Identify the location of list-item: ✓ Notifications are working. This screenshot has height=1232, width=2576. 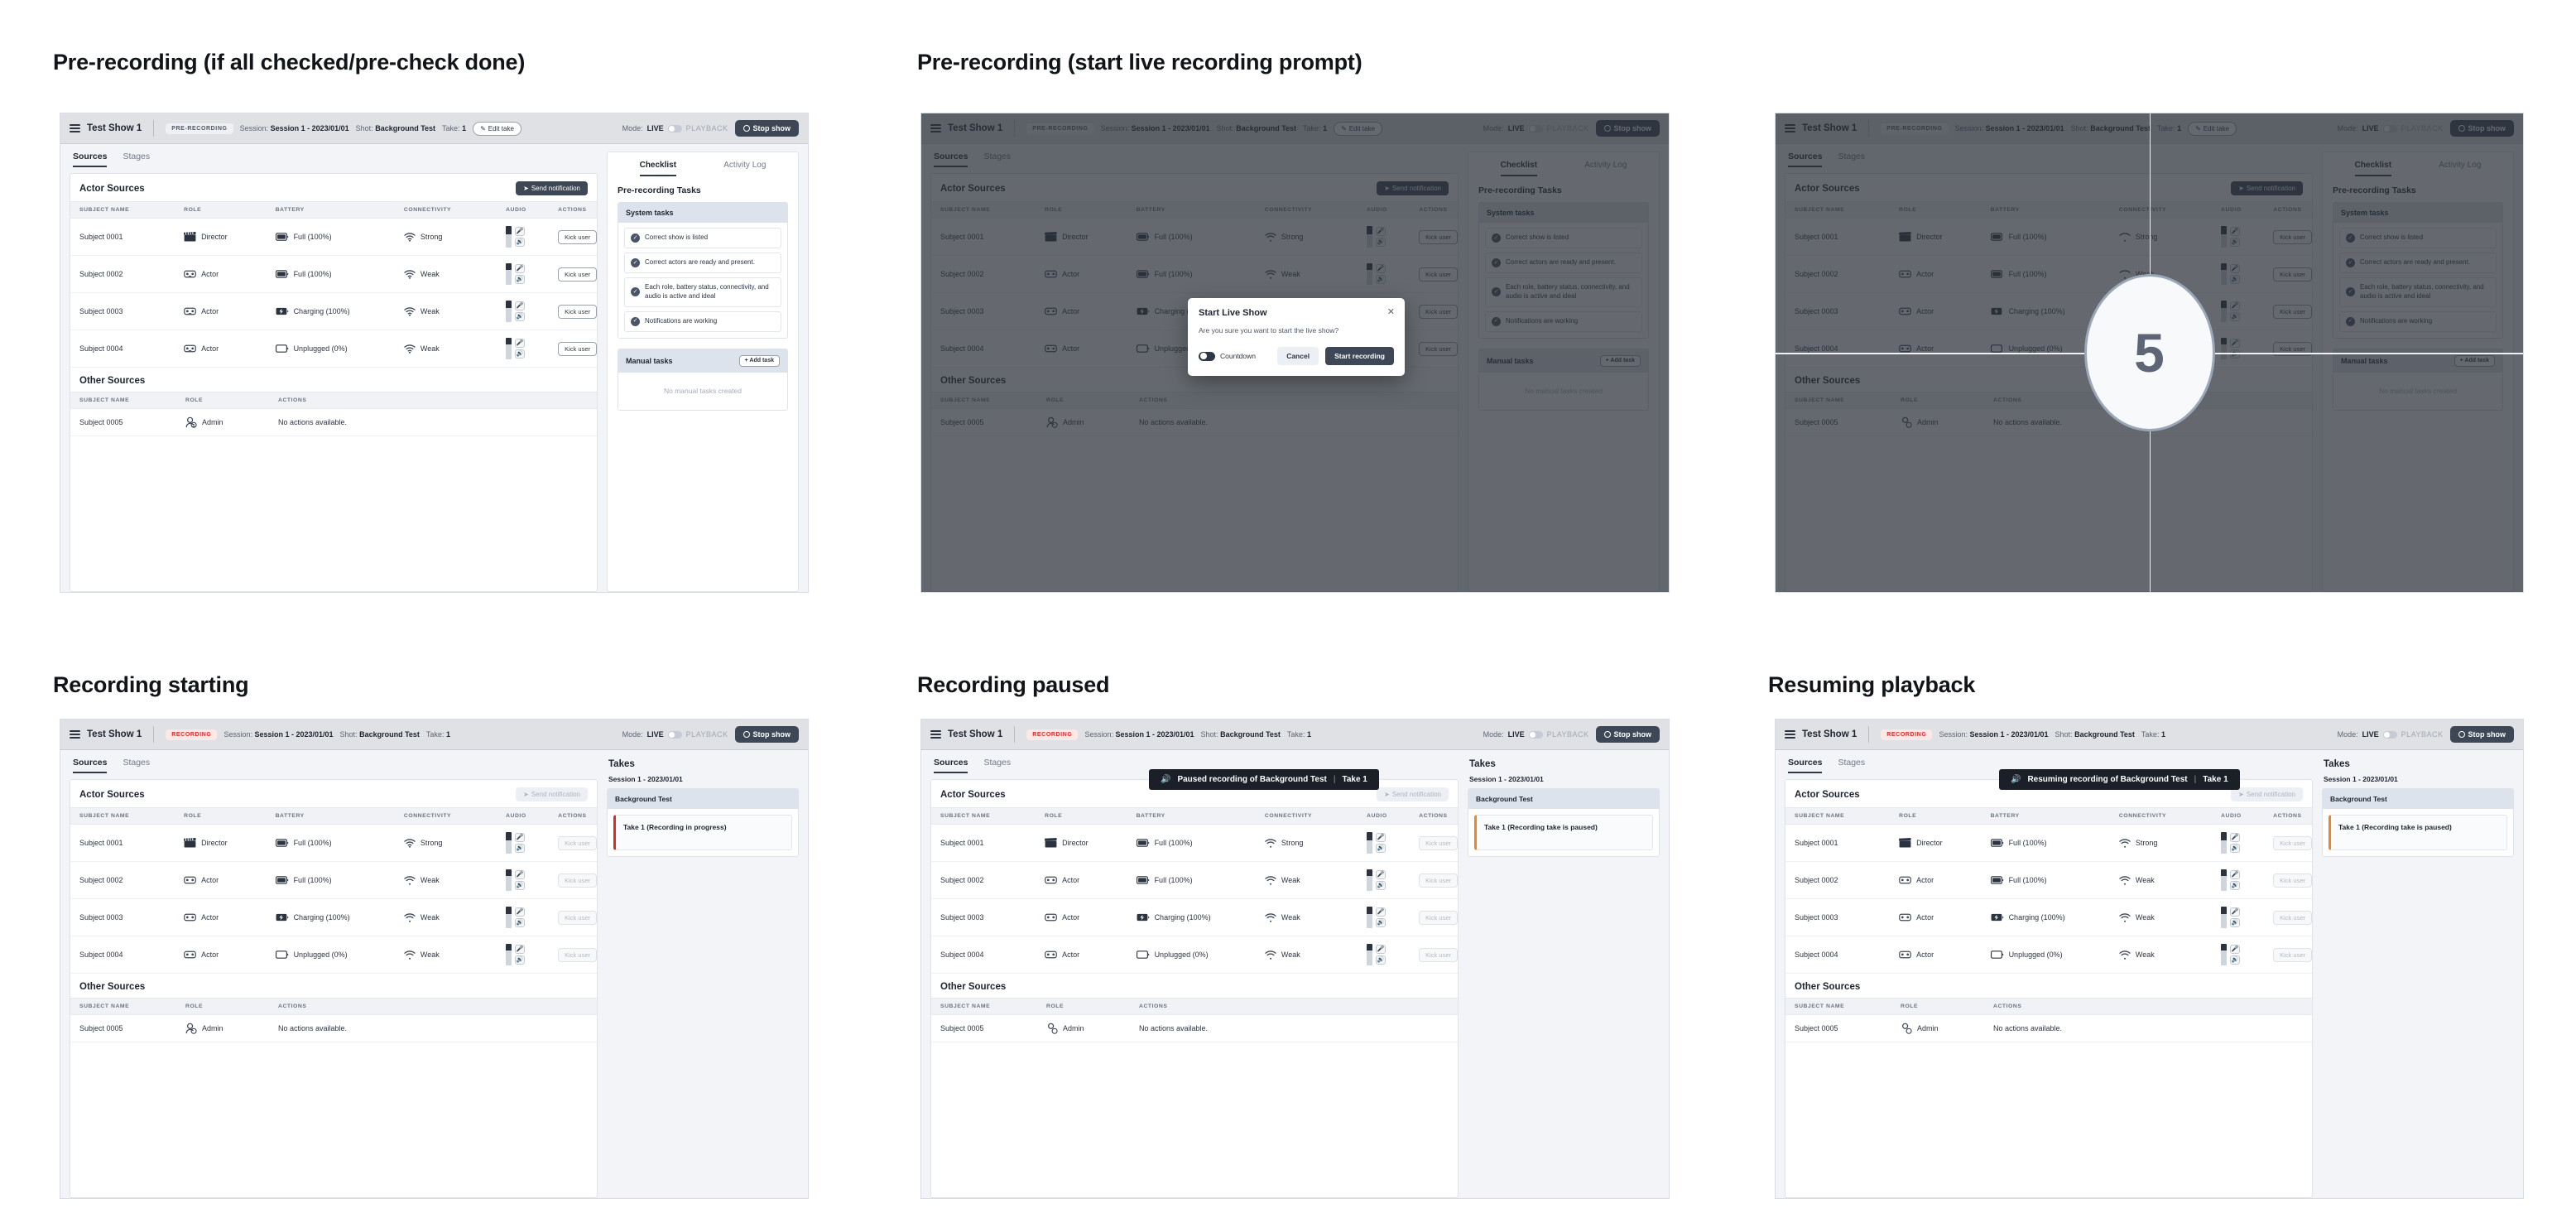
(702, 321).